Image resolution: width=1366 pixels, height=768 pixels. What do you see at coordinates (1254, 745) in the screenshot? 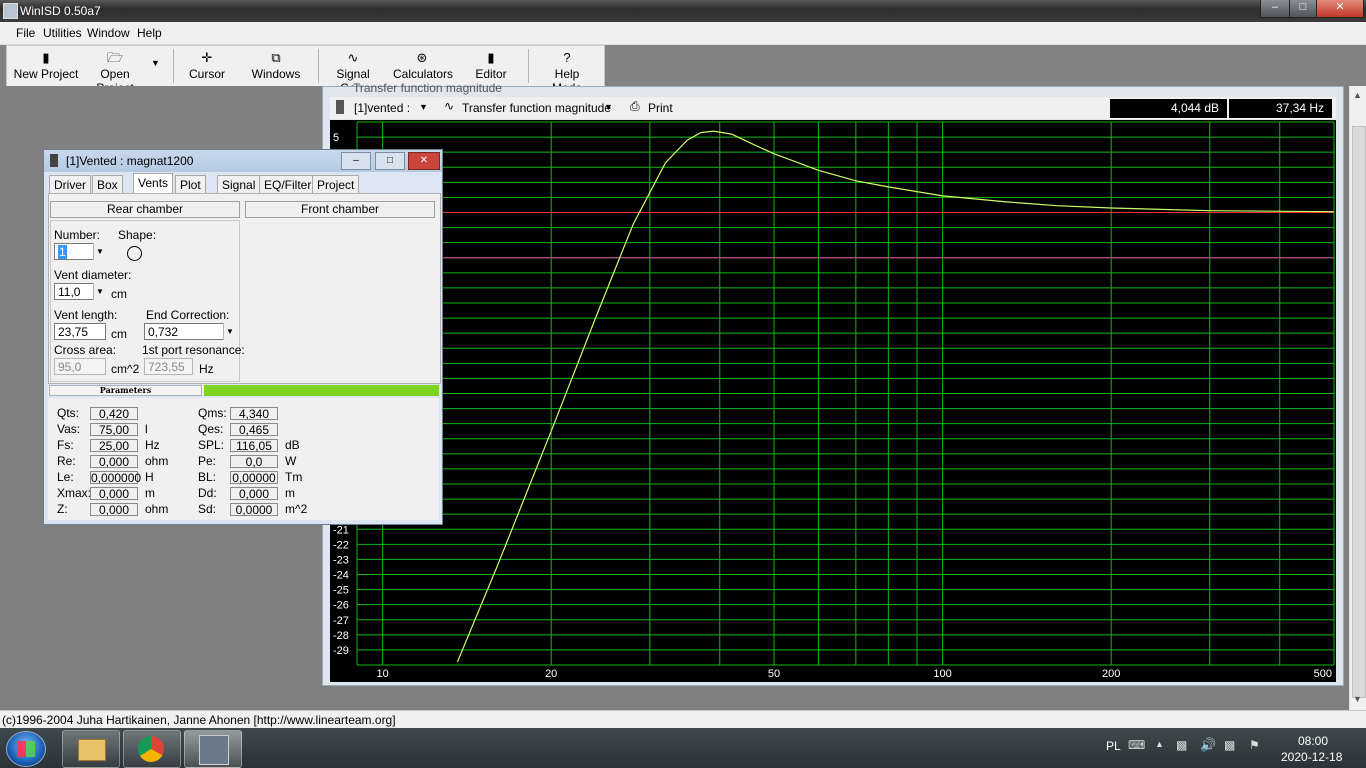
I see `action-center-icon: ⚑` at bounding box center [1254, 745].